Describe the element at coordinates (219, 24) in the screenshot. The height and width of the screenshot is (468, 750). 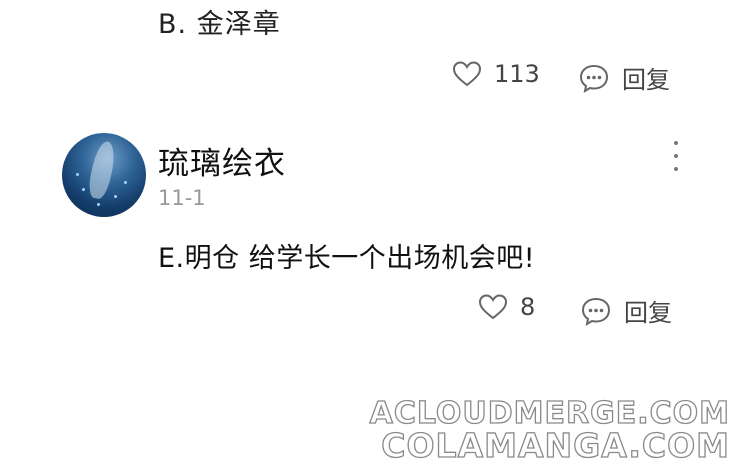
I see `previous-comment-text: B. 金泽章` at that location.